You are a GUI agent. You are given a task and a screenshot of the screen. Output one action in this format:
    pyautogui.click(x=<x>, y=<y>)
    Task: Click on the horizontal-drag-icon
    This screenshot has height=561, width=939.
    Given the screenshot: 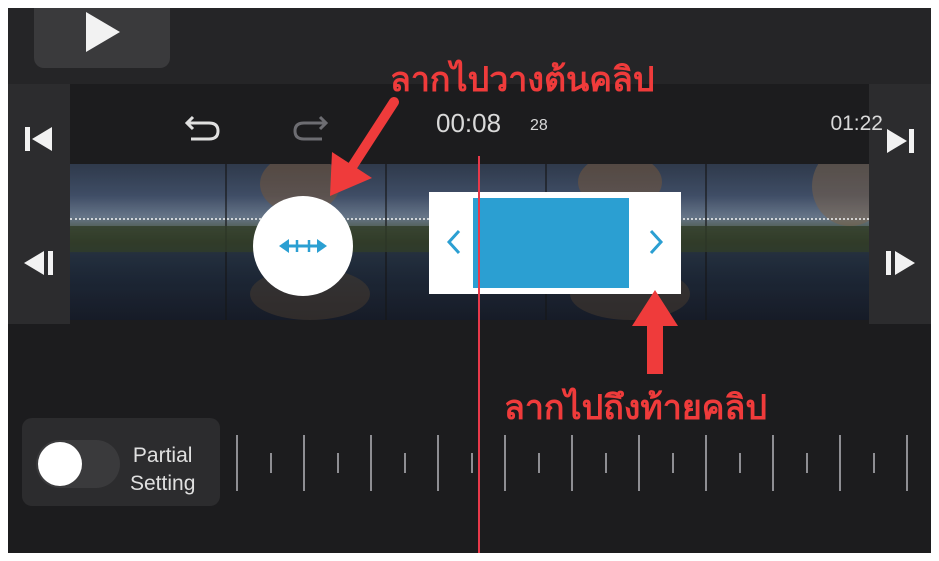 What is the action you would take?
    pyautogui.click(x=303, y=246)
    